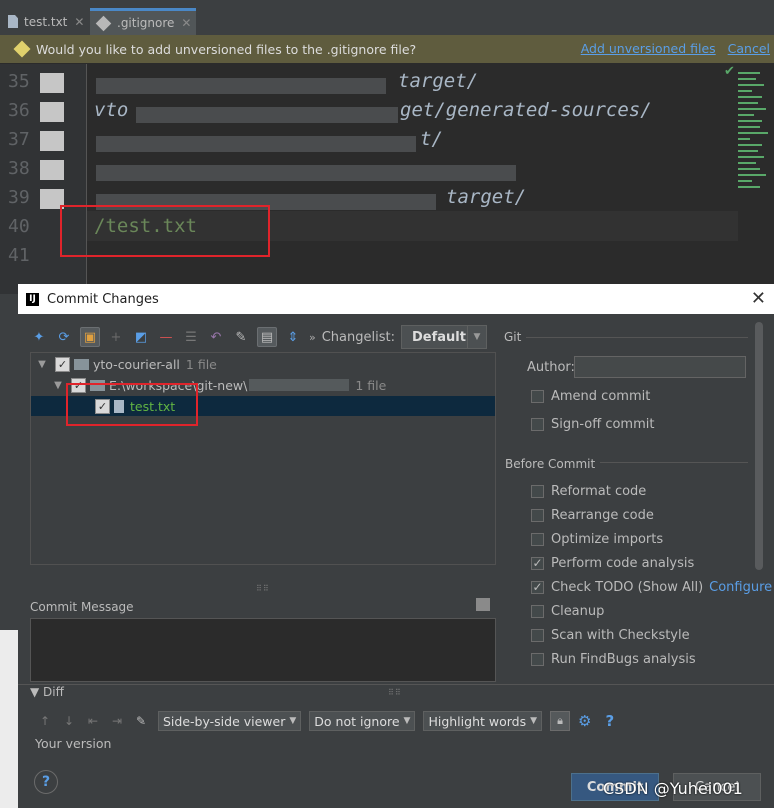  Describe the element at coordinates (551, 367) in the screenshot. I see `author-label: Author:` at that location.